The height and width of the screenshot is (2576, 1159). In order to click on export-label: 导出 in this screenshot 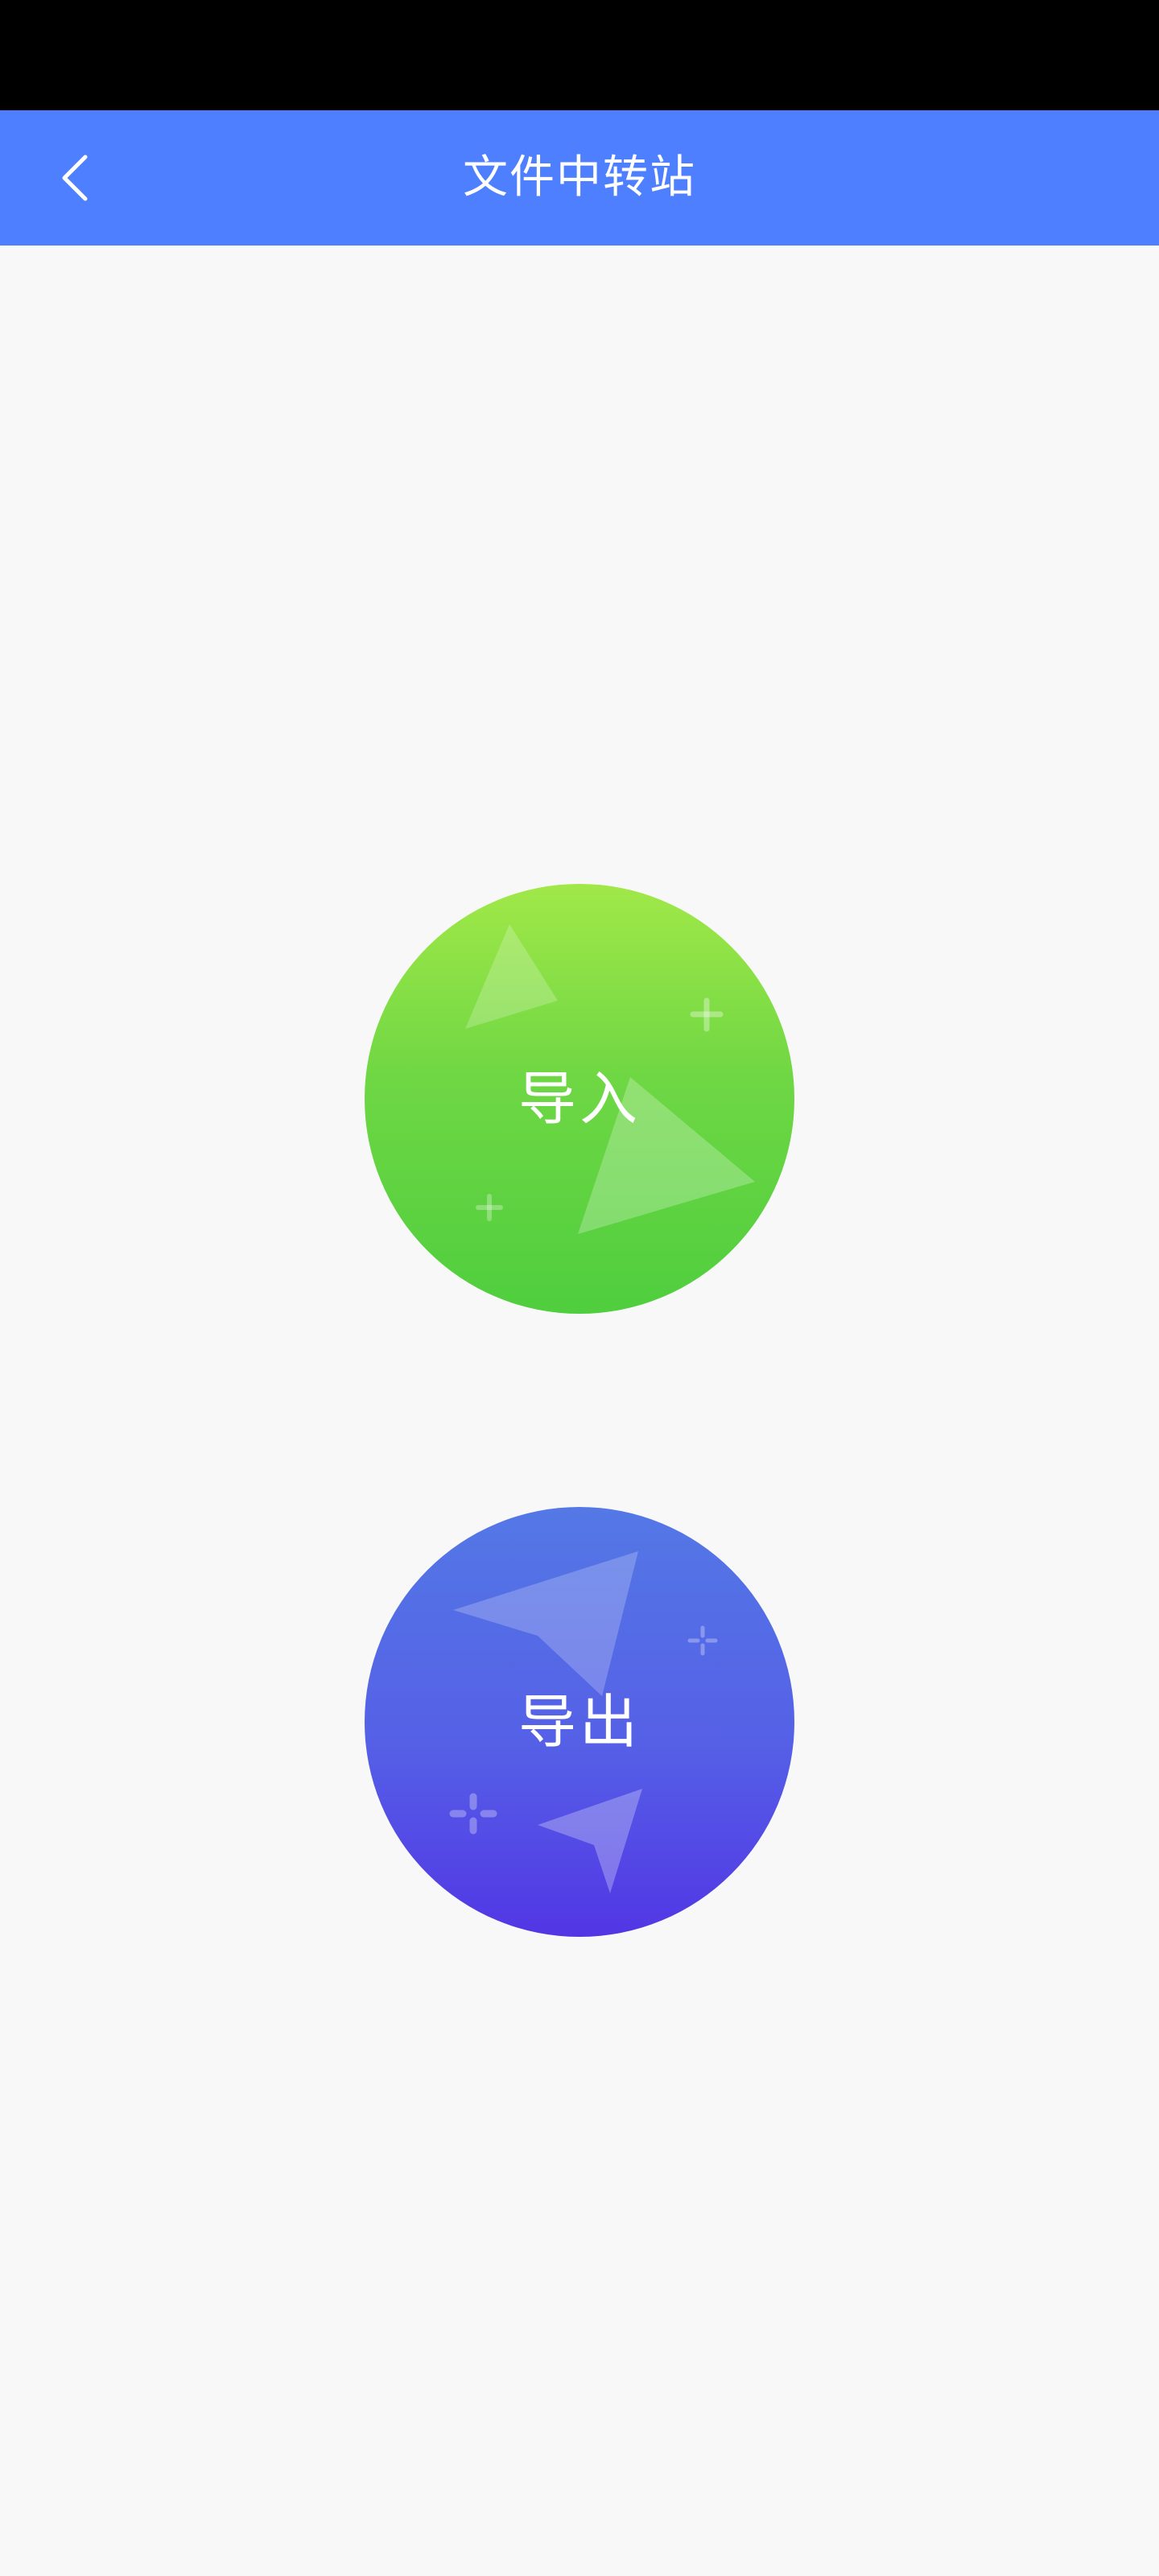, I will do `click(579, 1722)`.